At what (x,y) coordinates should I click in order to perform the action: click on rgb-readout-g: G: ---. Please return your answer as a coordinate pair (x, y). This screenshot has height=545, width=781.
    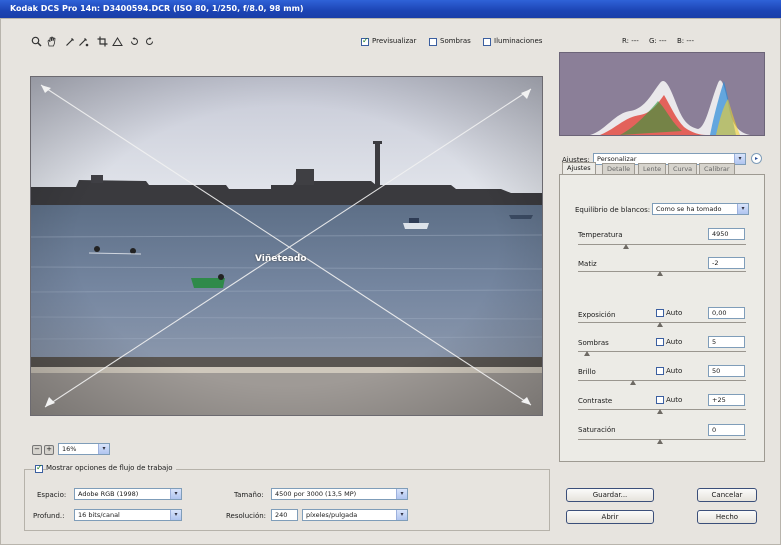
    Looking at the image, I should click on (658, 41).